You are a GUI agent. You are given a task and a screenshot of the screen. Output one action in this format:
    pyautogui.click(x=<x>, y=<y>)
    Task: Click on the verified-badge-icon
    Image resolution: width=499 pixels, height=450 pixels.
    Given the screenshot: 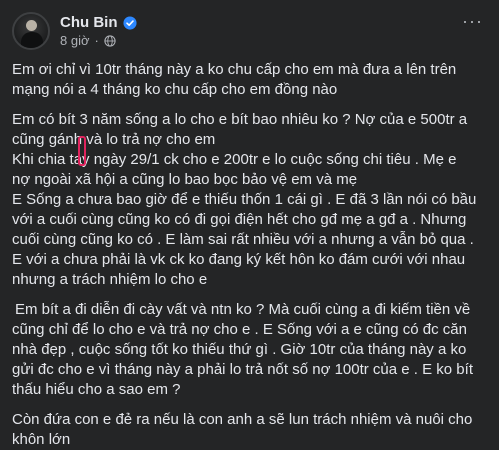 What is the action you would take?
    pyautogui.click(x=129, y=22)
    